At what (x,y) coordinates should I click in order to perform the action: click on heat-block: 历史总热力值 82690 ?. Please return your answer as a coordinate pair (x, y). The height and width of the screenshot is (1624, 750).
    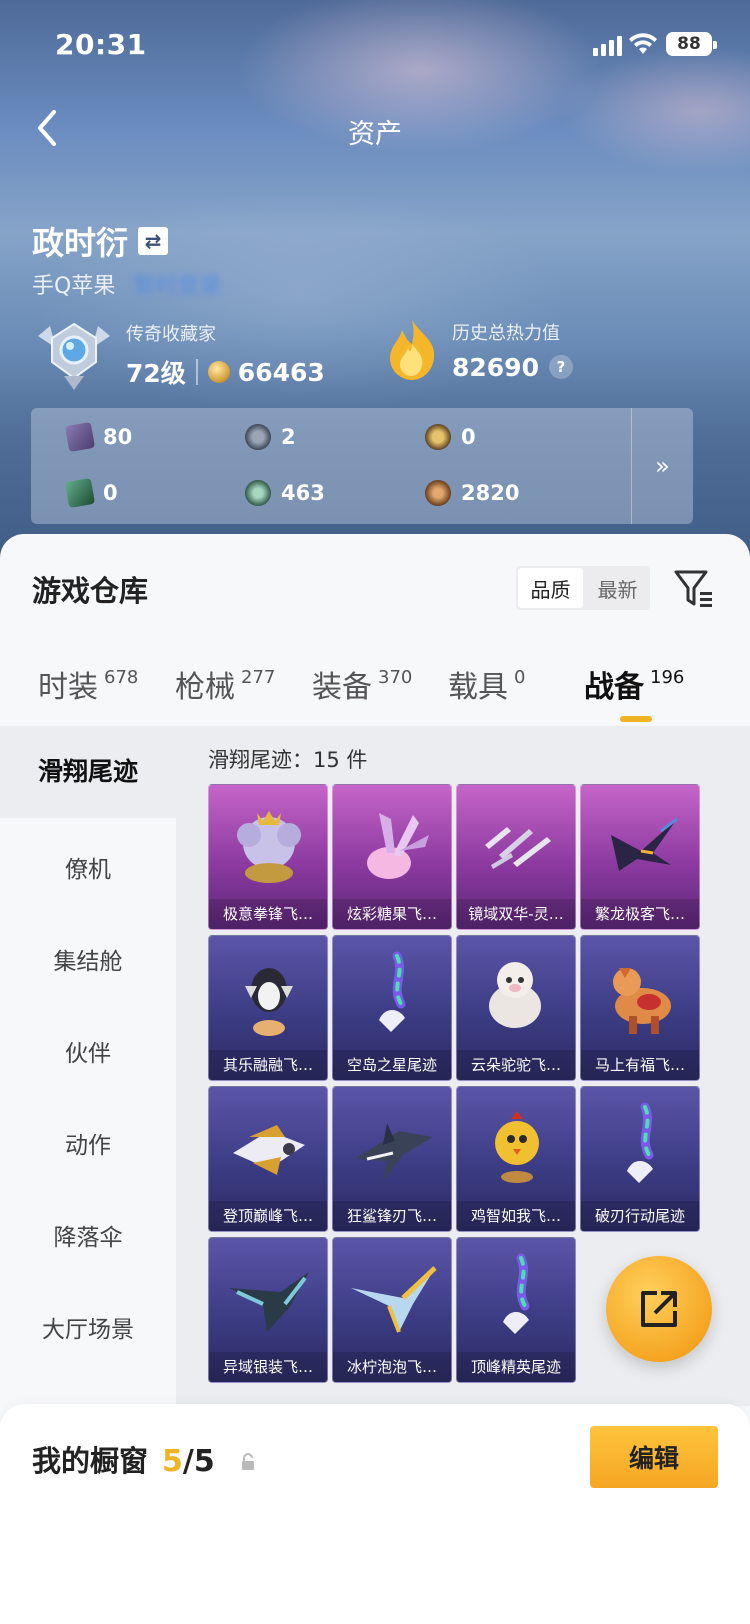
    Looking at the image, I should click on (478, 350).